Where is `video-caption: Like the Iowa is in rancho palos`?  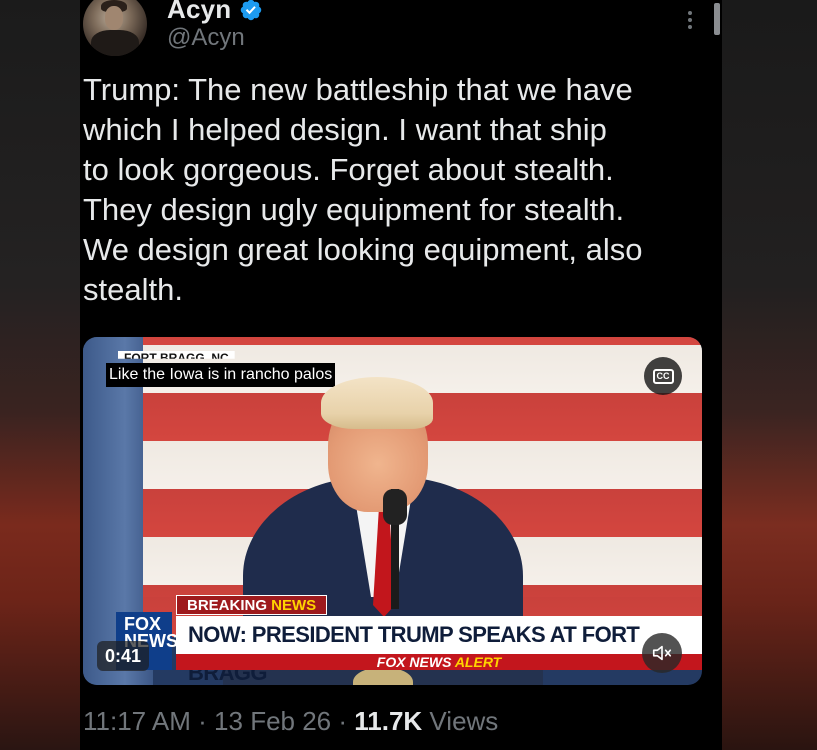 video-caption: Like the Iowa is in rancho palos is located at coordinates (221, 375).